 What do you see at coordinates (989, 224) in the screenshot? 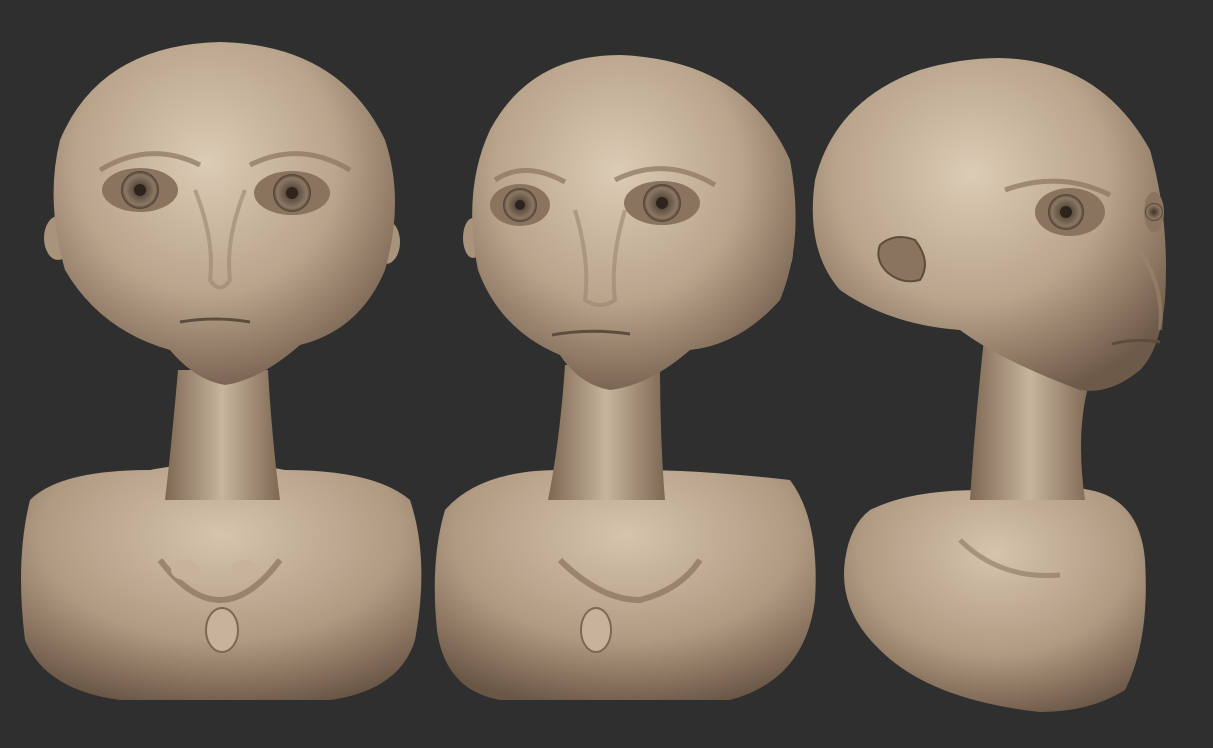
I see `bust-side-head` at bounding box center [989, 224].